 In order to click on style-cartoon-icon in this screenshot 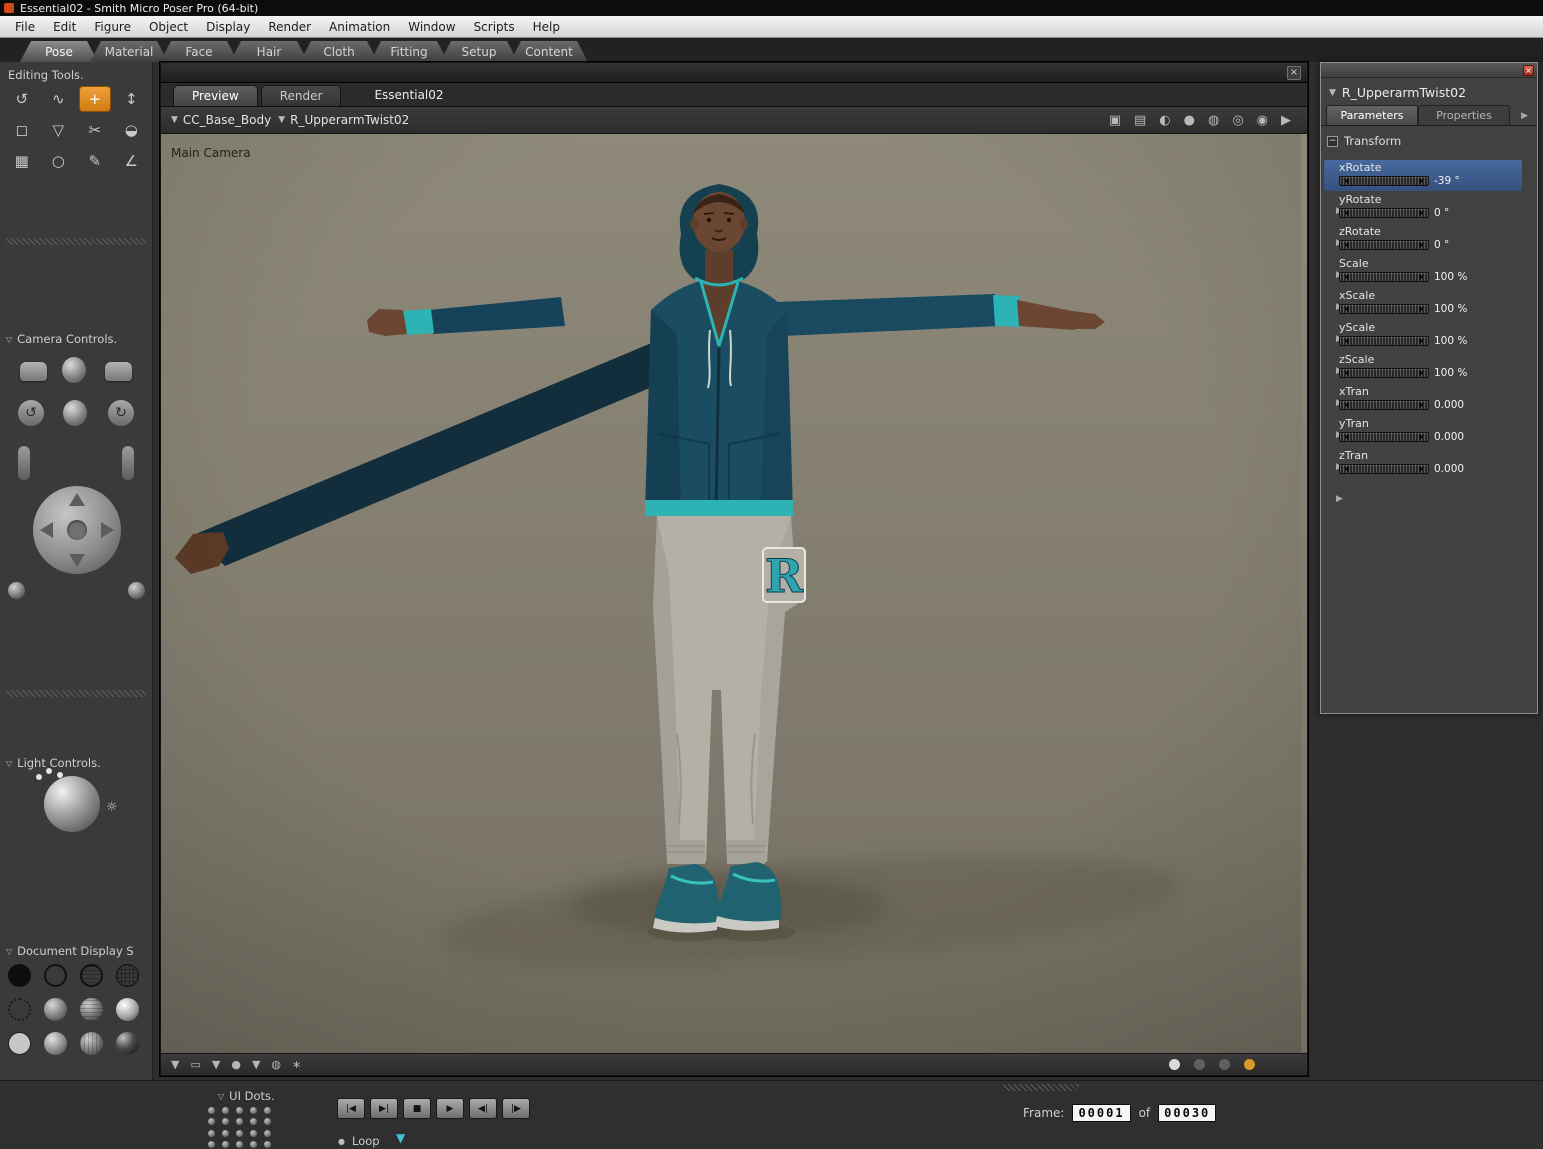, I will do `click(127, 1009)`.